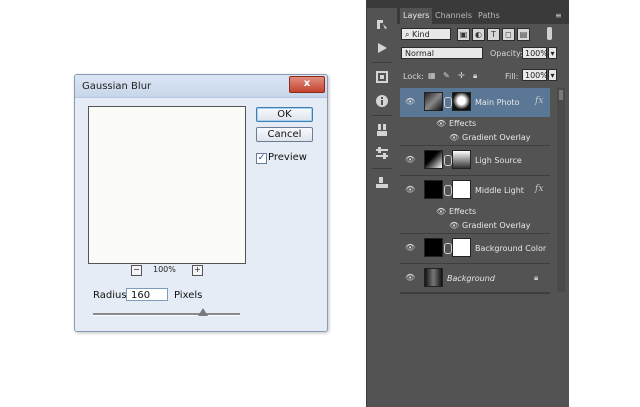 Image resolution: width=640 pixels, height=407 pixels. What do you see at coordinates (463, 34) in the screenshot?
I see `pixel-filter-icon: ▣` at bounding box center [463, 34].